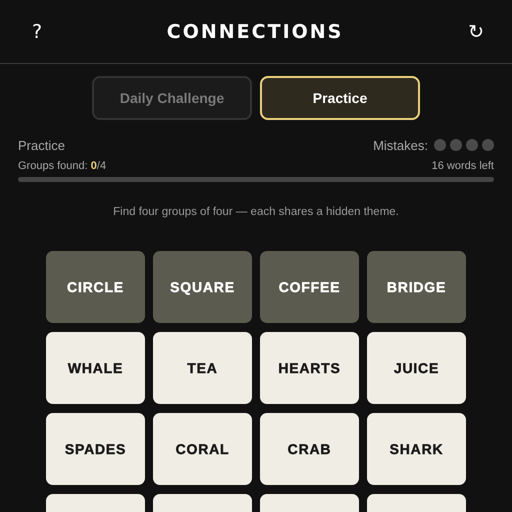 Image resolution: width=512 pixels, height=512 pixels. I want to click on word-tile: COFFEE, so click(309, 287).